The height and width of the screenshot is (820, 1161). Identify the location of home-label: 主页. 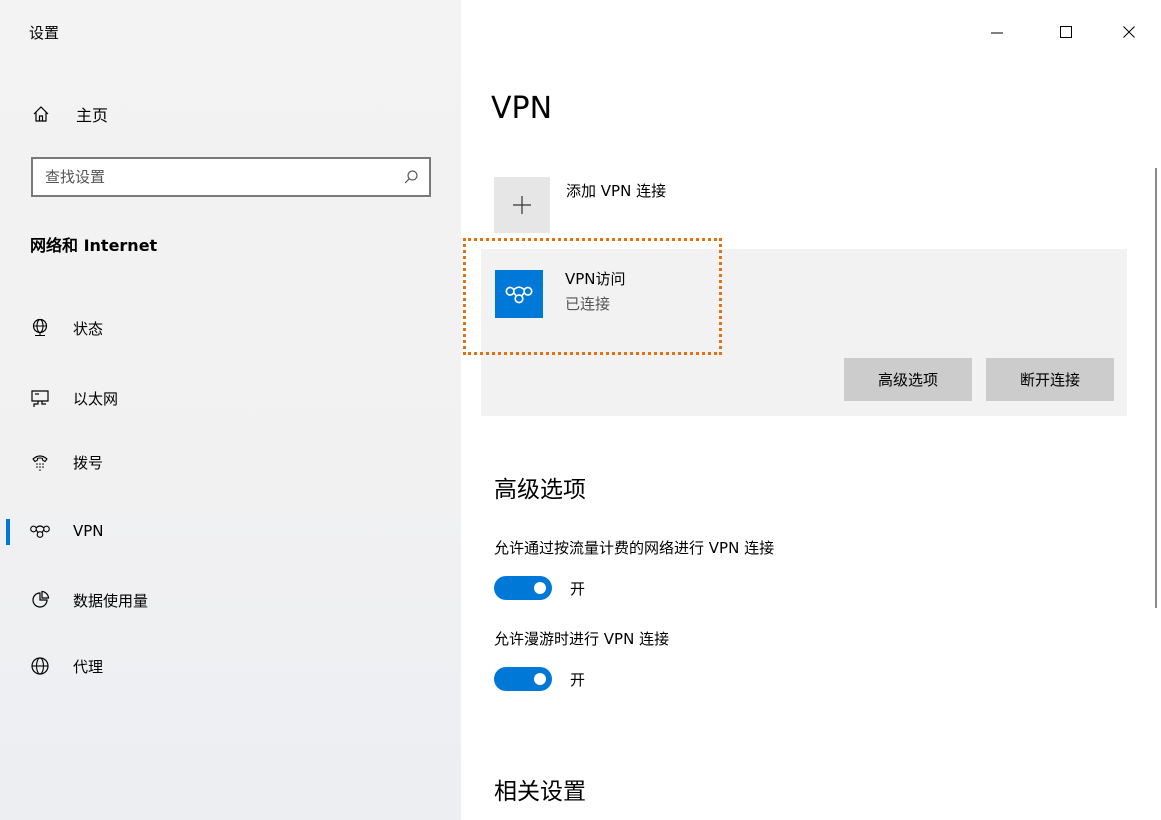
(92, 115).